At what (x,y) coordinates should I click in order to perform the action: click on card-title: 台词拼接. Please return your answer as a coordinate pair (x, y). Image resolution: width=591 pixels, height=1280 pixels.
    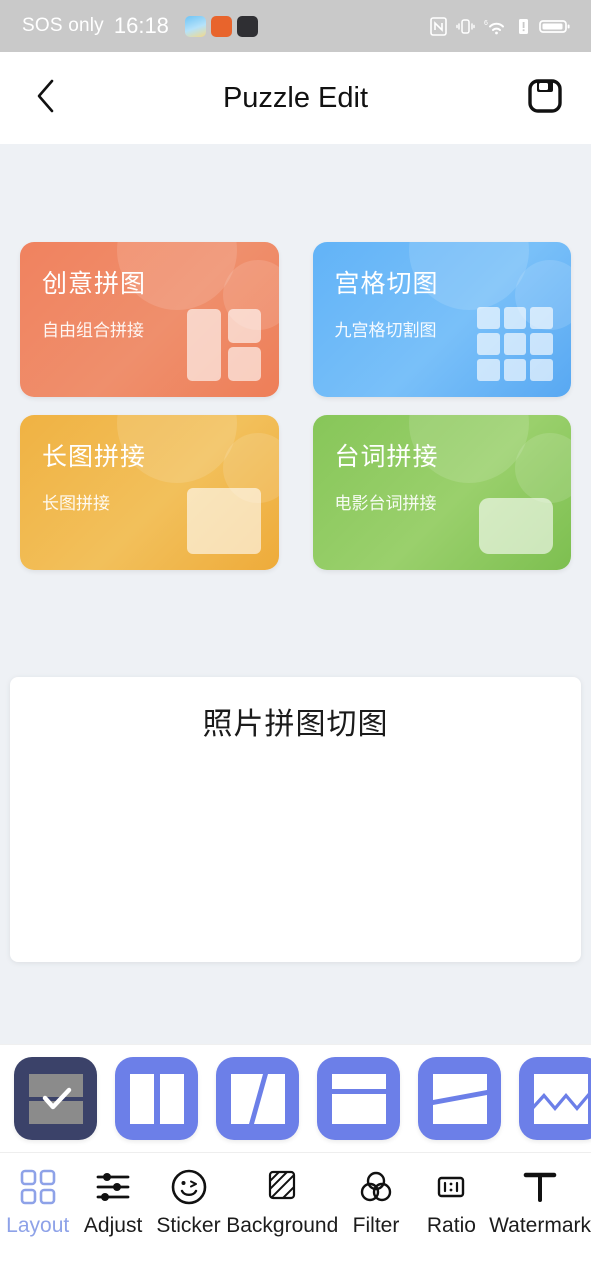
    Looking at the image, I should click on (386, 457).